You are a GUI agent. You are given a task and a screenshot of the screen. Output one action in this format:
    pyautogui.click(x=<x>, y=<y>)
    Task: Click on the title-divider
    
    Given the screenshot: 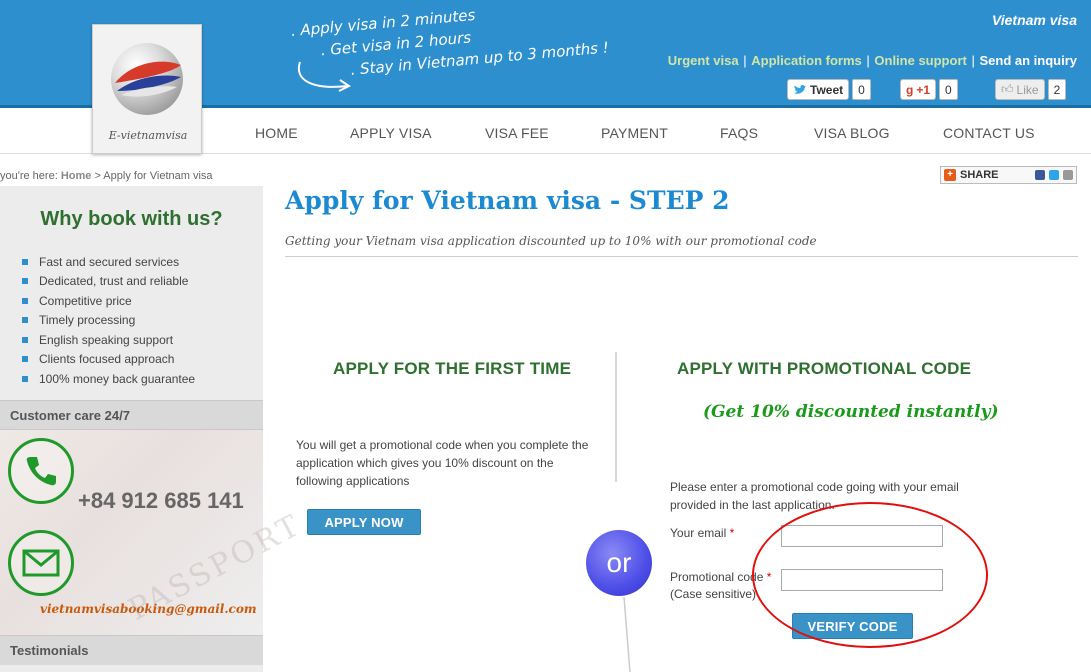 What is the action you would take?
    pyautogui.click(x=681, y=256)
    